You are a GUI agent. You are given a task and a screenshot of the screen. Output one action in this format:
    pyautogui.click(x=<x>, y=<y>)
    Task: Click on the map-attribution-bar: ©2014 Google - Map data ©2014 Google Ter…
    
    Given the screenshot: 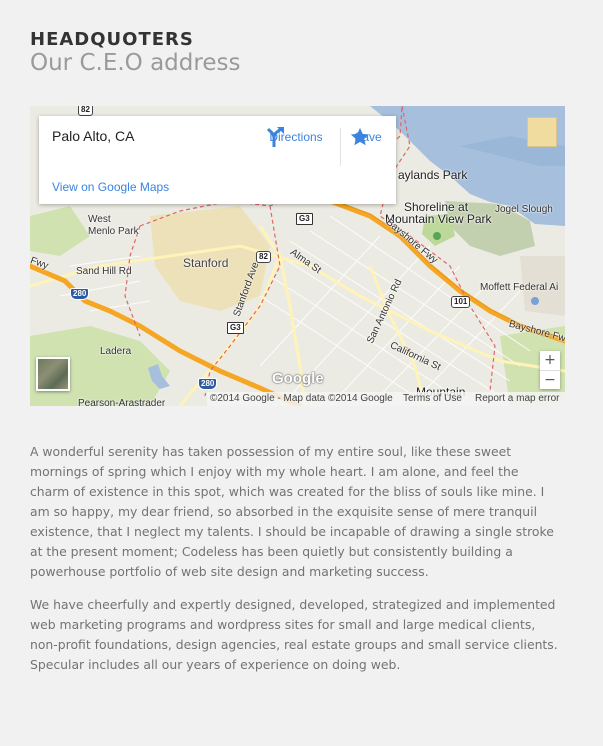 What is the action you would take?
    pyautogui.click(x=386, y=399)
    